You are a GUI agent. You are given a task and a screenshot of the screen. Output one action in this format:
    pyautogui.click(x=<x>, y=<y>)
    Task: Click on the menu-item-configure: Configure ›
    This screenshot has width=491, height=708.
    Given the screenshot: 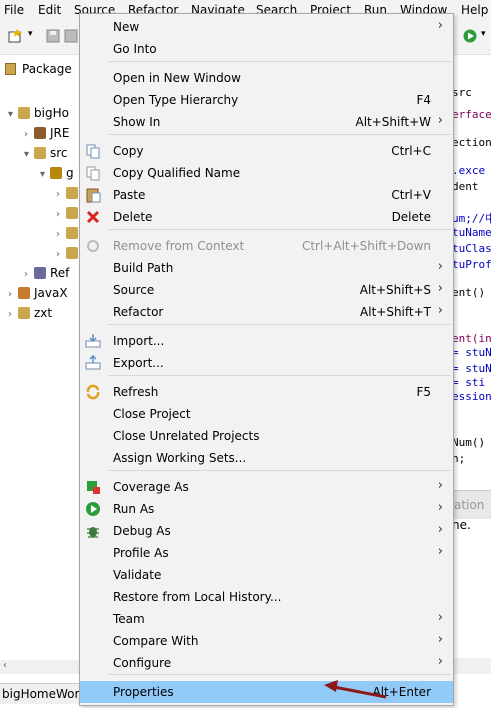 What is the action you would take?
    pyautogui.click(x=266, y=663)
    